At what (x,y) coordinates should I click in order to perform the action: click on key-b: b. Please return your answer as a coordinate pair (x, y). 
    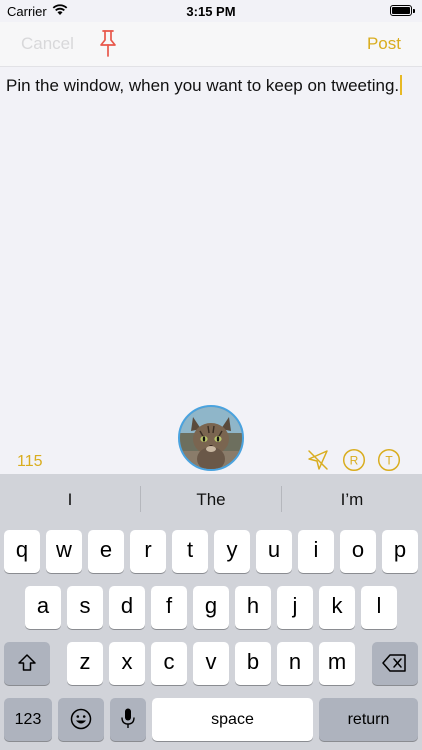
    Looking at the image, I should click on (253, 663).